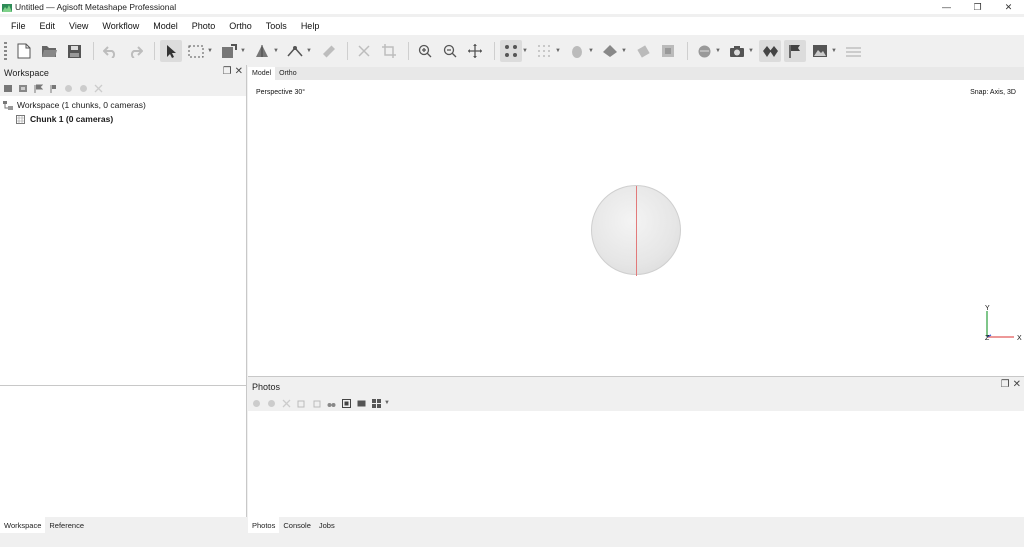  Describe the element at coordinates (610, 51) in the screenshot. I see `show-model-button` at that location.